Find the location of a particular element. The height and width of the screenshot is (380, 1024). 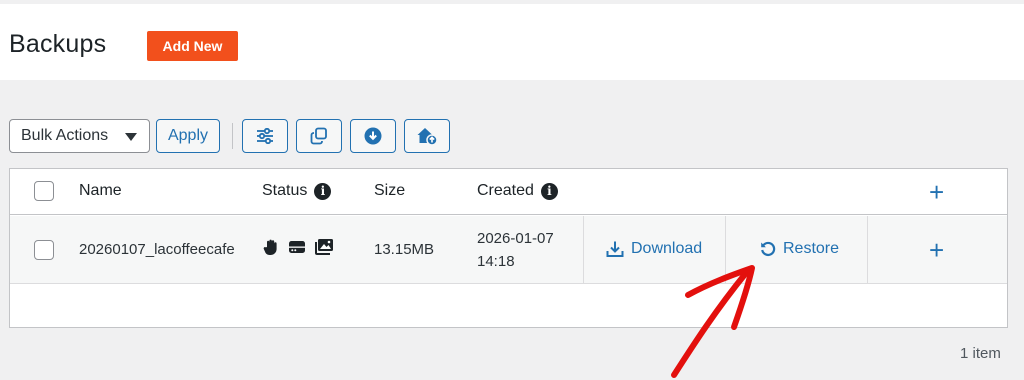

home-upload-icon is located at coordinates (427, 137).